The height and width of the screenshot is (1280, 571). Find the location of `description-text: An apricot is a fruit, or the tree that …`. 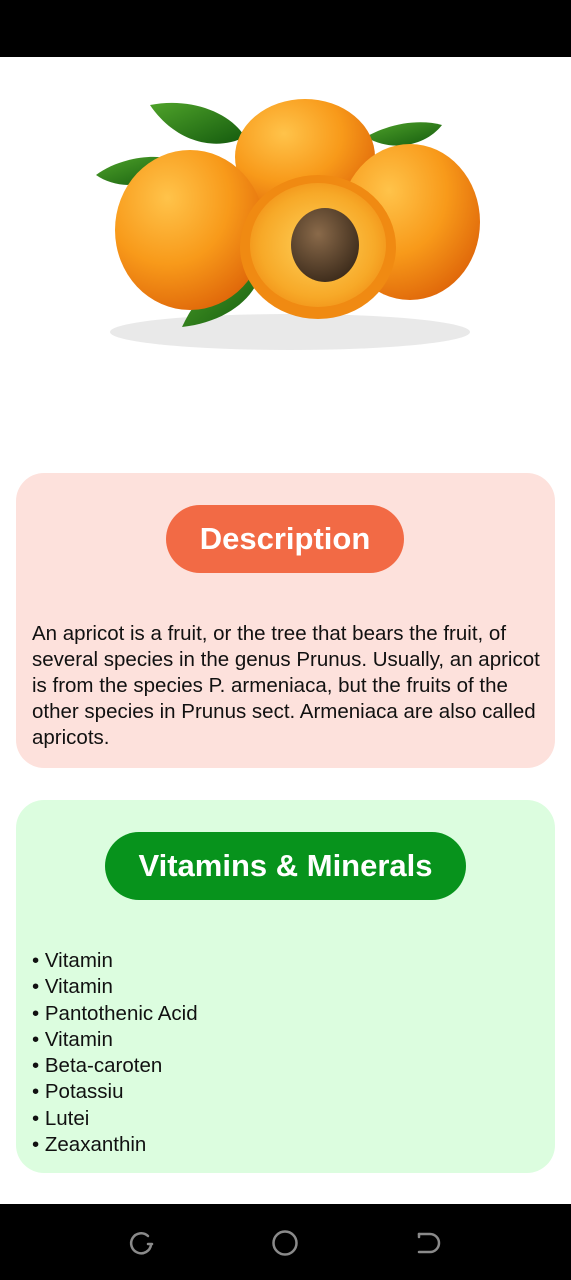

description-text: An apricot is a fruit, or the tree that … is located at coordinates (286, 685).